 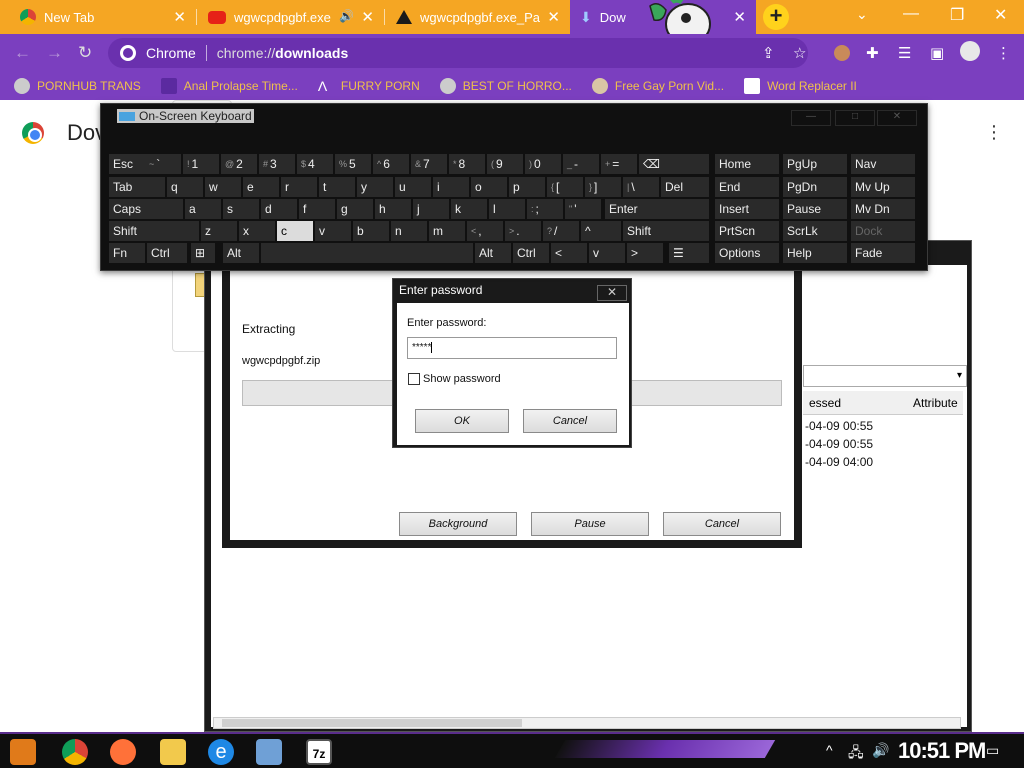 What do you see at coordinates (447, 231) in the screenshot?
I see `key-m: m` at bounding box center [447, 231].